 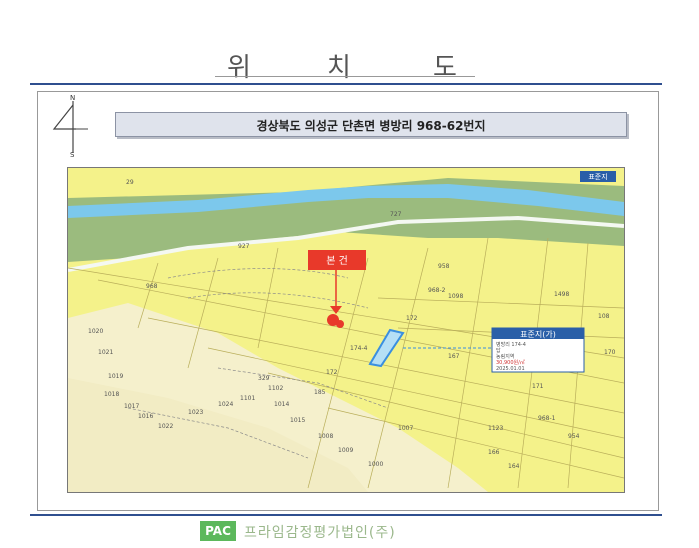 I want to click on subject-marker-label: 본 건, so click(x=337, y=261).